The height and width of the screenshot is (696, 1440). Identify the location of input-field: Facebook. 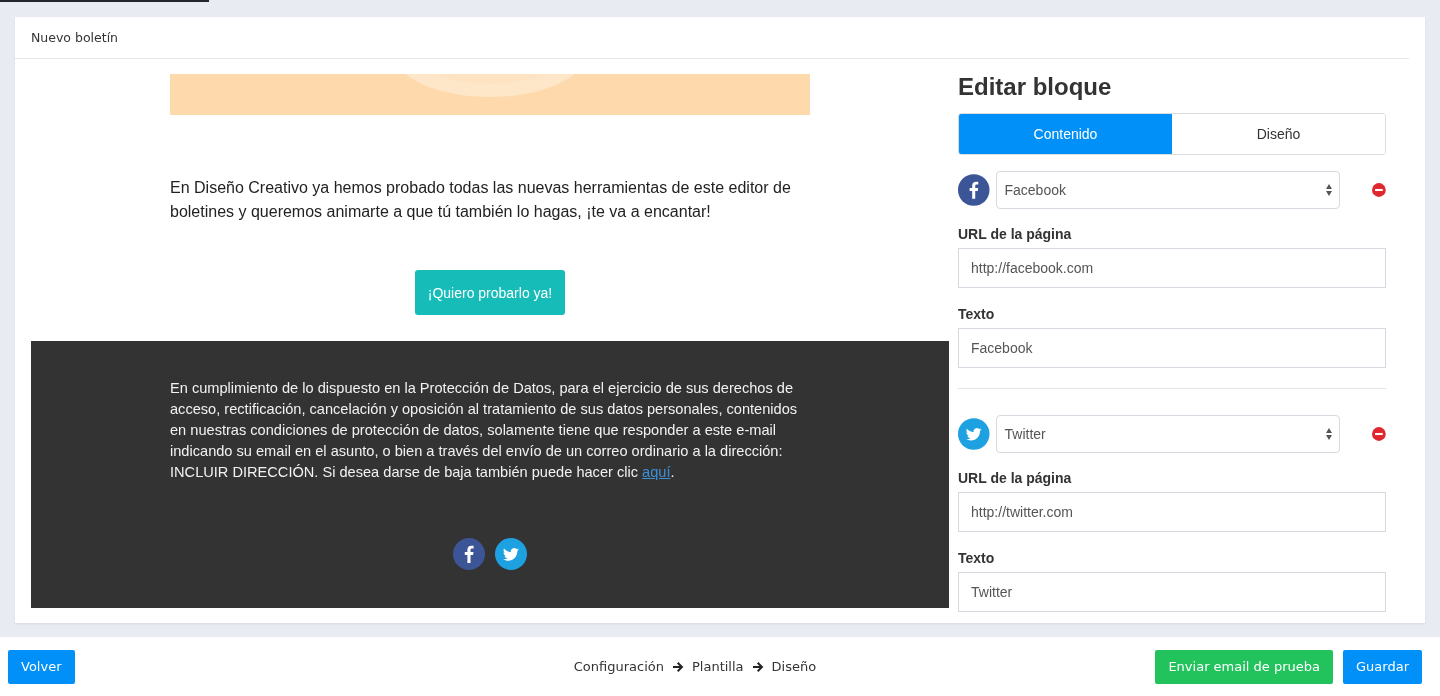
(1172, 348).